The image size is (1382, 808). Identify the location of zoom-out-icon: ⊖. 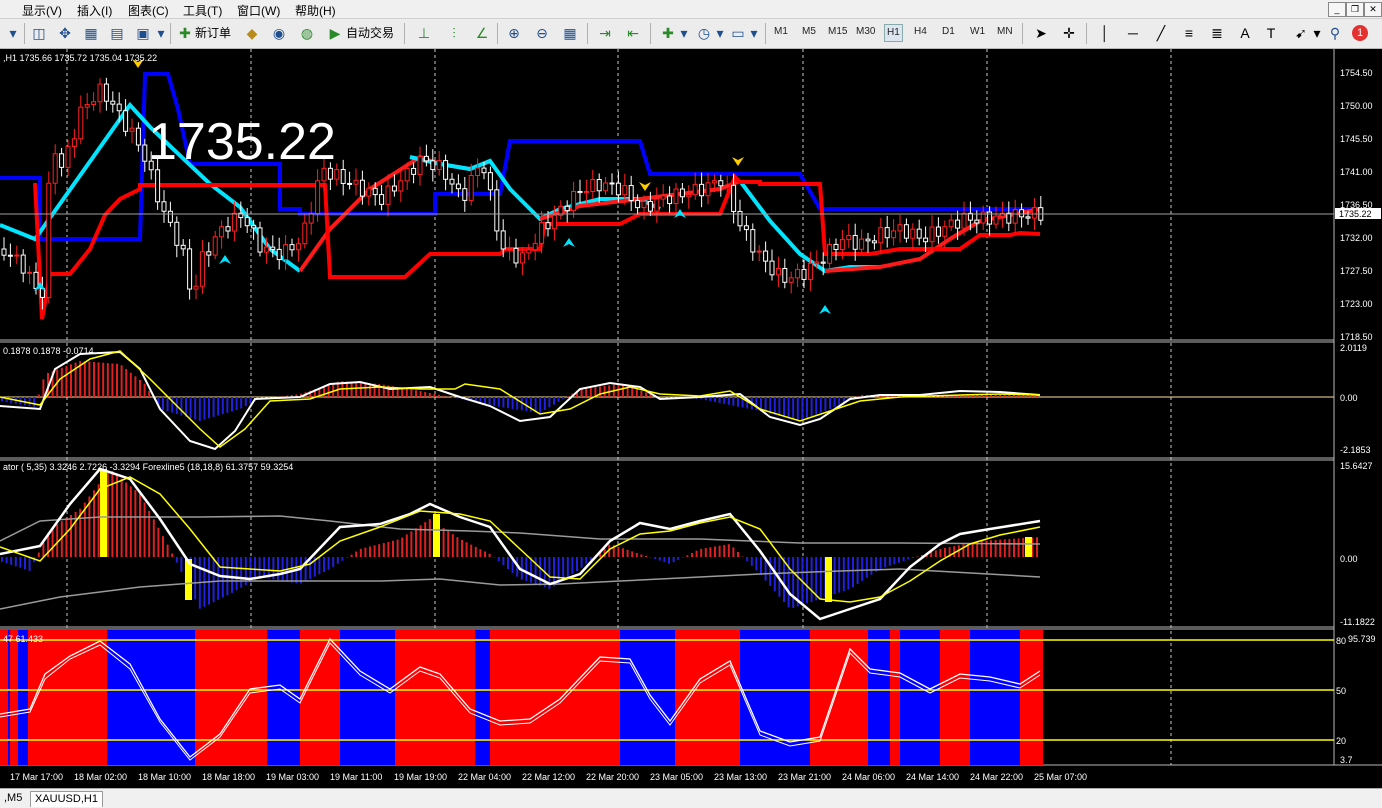
(542, 33).